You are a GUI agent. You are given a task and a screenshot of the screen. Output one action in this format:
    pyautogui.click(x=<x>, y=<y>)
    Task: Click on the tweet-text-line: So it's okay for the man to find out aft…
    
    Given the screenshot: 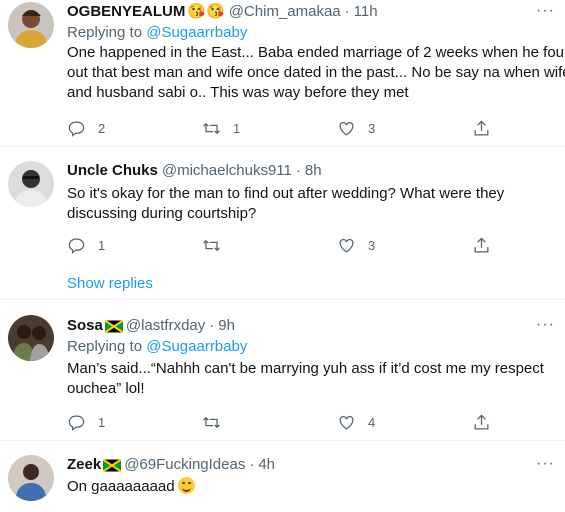 What is the action you would take?
    pyautogui.click(x=286, y=193)
    